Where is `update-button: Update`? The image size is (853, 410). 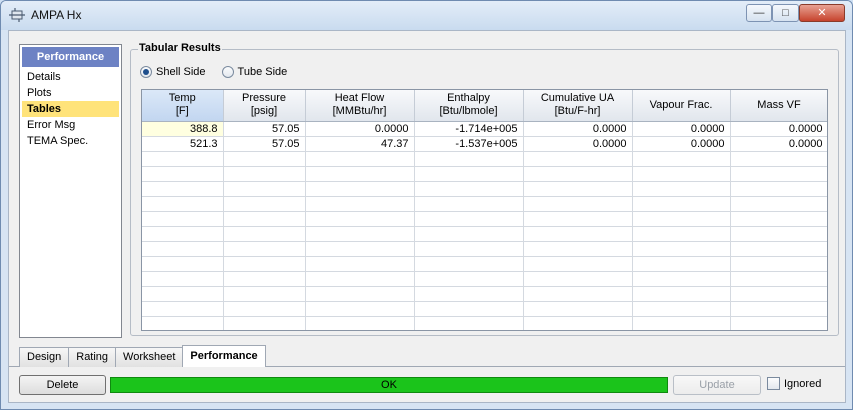
update-button: Update is located at coordinates (717, 385).